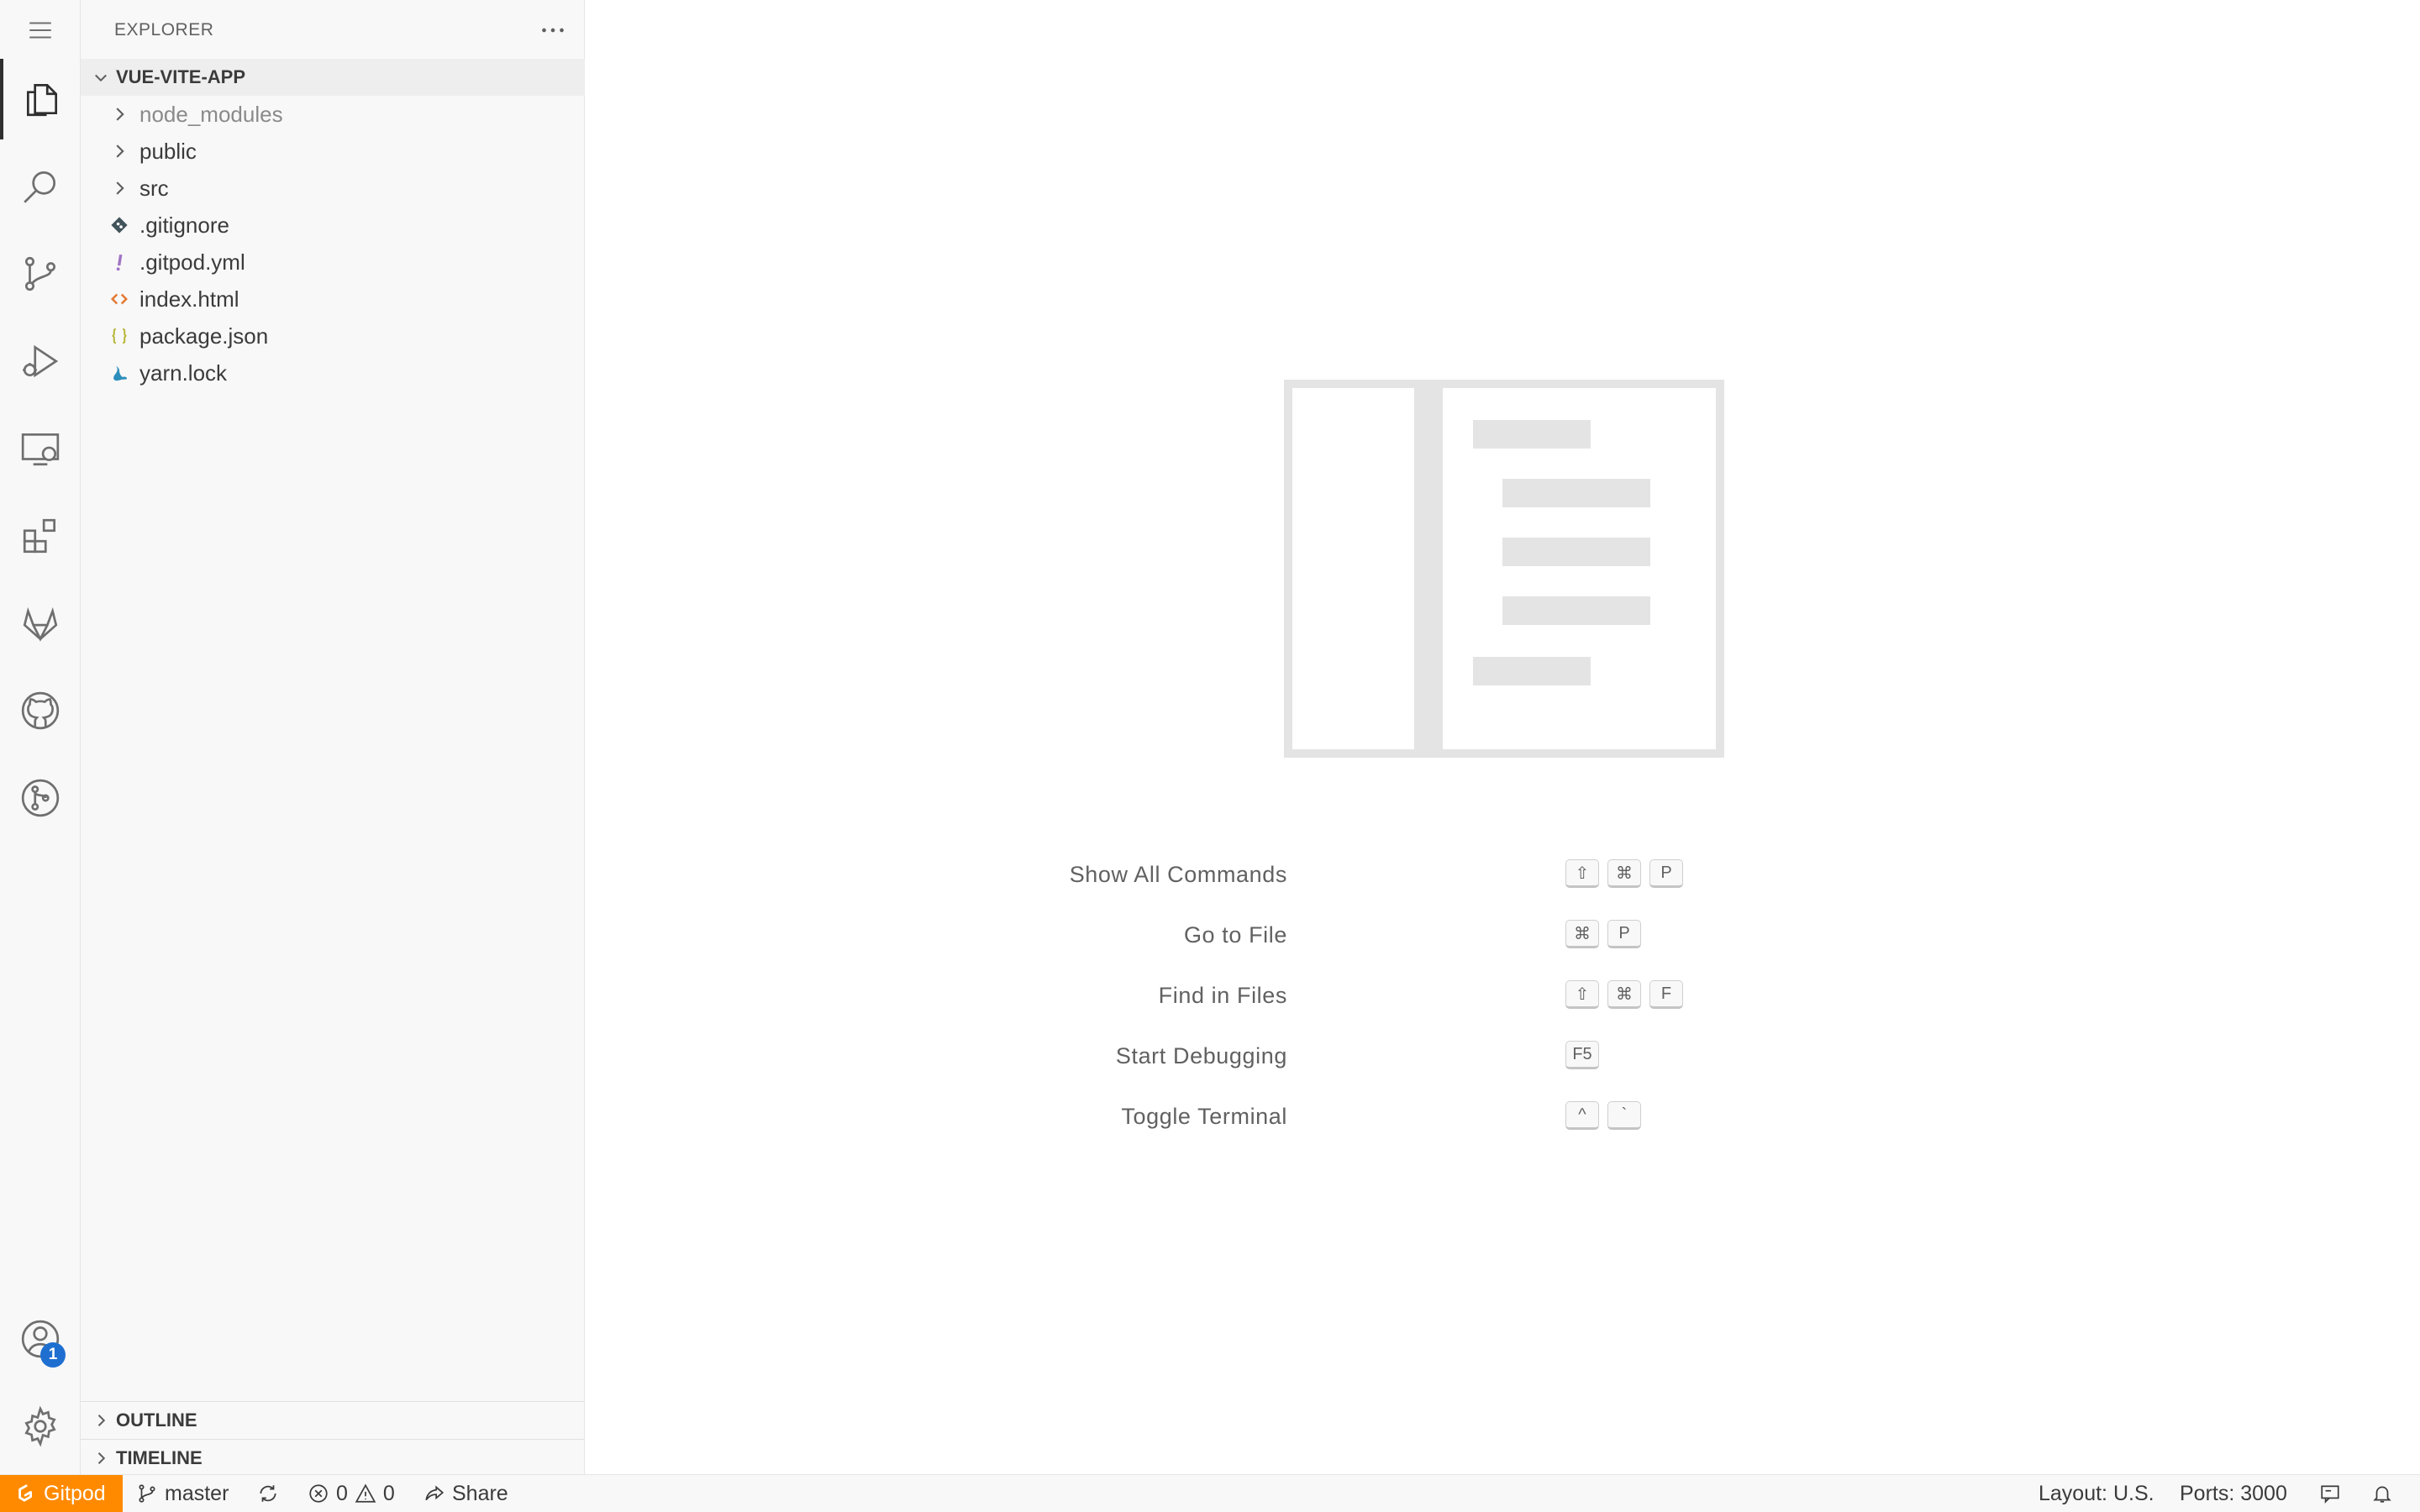 The width and height of the screenshot is (2420, 1512). Describe the element at coordinates (100, 77) in the screenshot. I see `chevron-down-icon` at that location.